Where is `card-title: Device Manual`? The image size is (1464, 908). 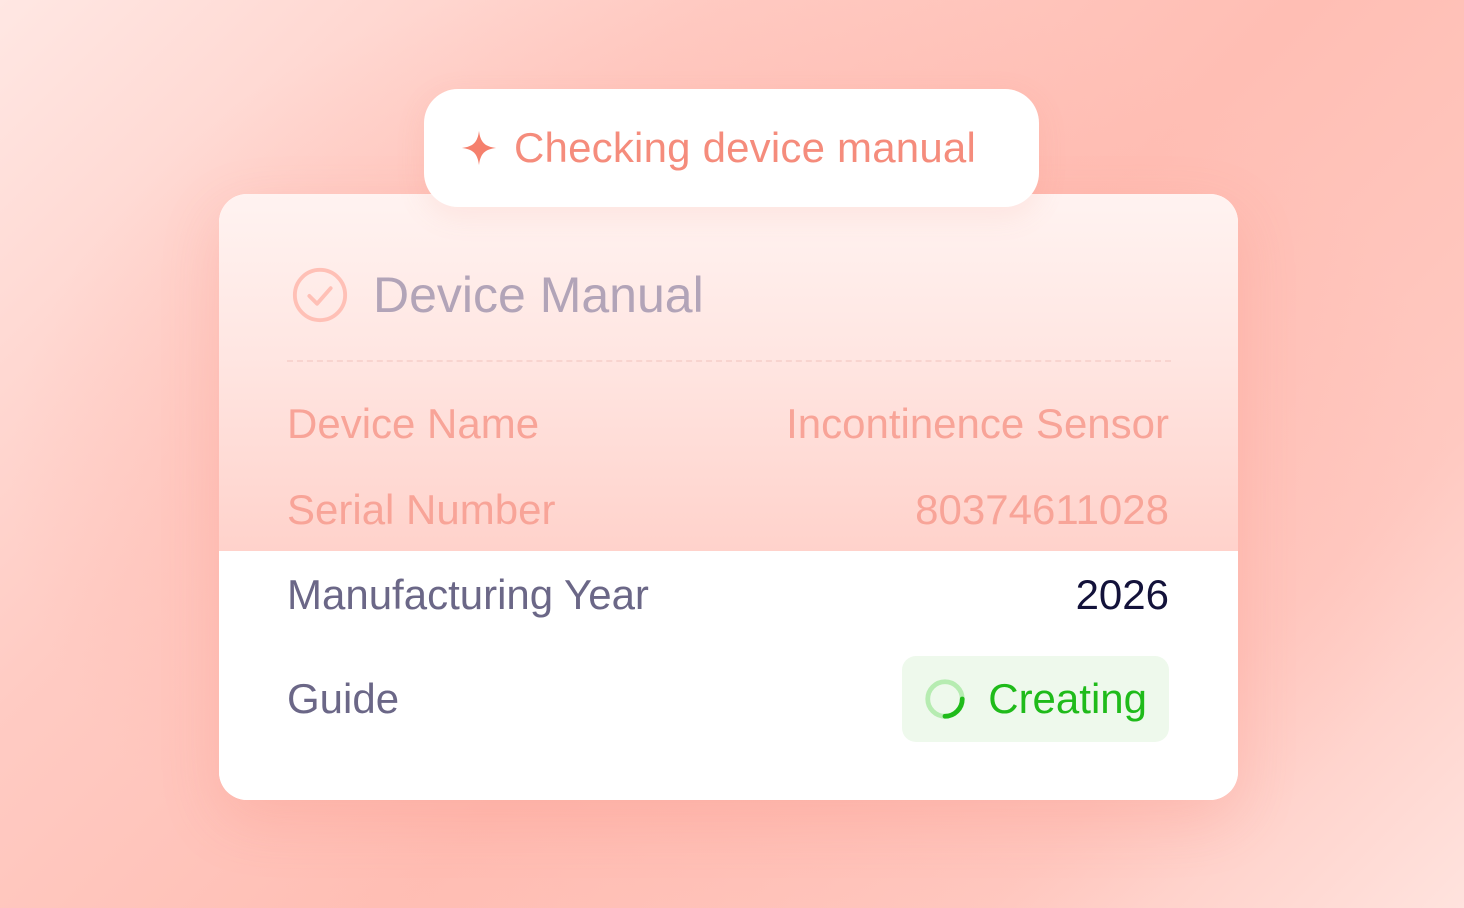
card-title: Device Manual is located at coordinates (538, 295).